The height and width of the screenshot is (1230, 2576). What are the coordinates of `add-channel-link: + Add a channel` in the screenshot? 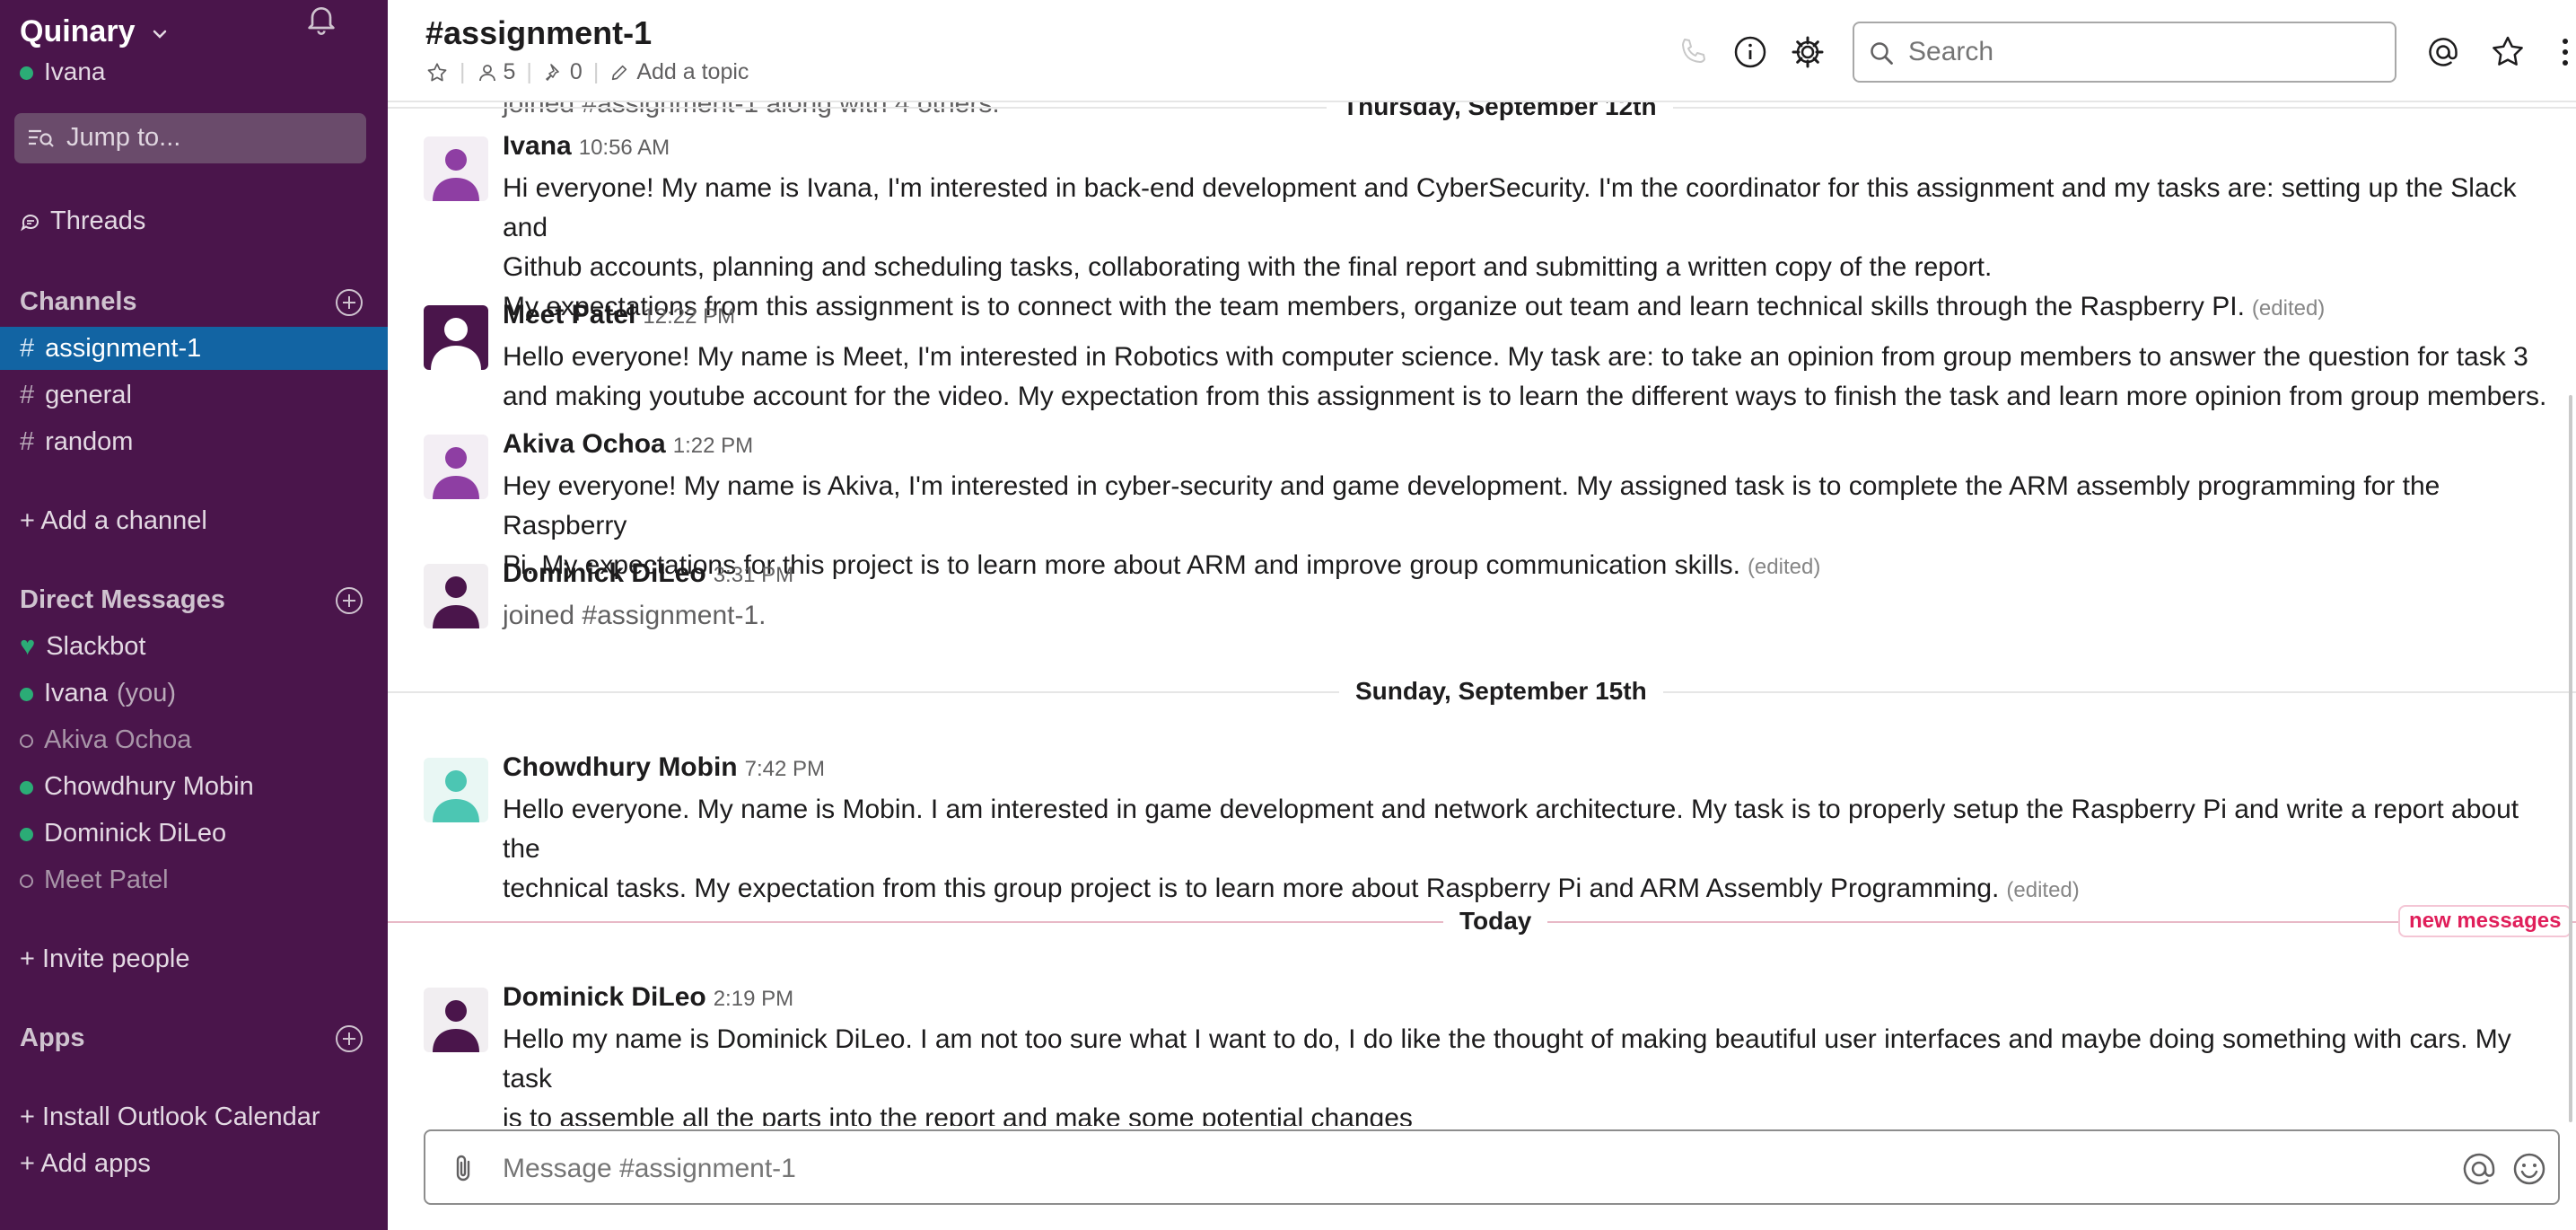 It's located at (194, 520).